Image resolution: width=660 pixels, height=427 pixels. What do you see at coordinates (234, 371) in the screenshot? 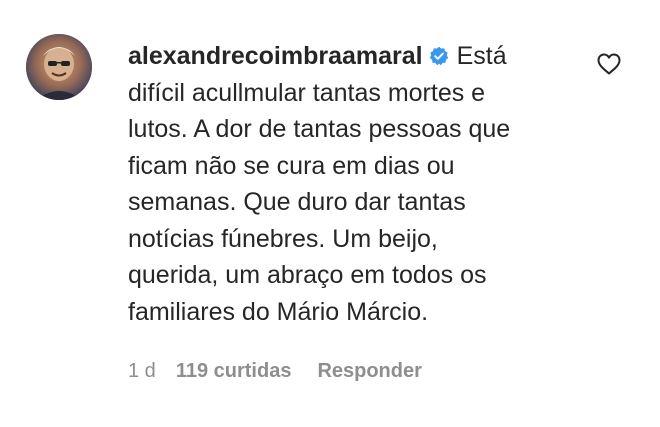
I see `likes-count: 119 curtidas` at bounding box center [234, 371].